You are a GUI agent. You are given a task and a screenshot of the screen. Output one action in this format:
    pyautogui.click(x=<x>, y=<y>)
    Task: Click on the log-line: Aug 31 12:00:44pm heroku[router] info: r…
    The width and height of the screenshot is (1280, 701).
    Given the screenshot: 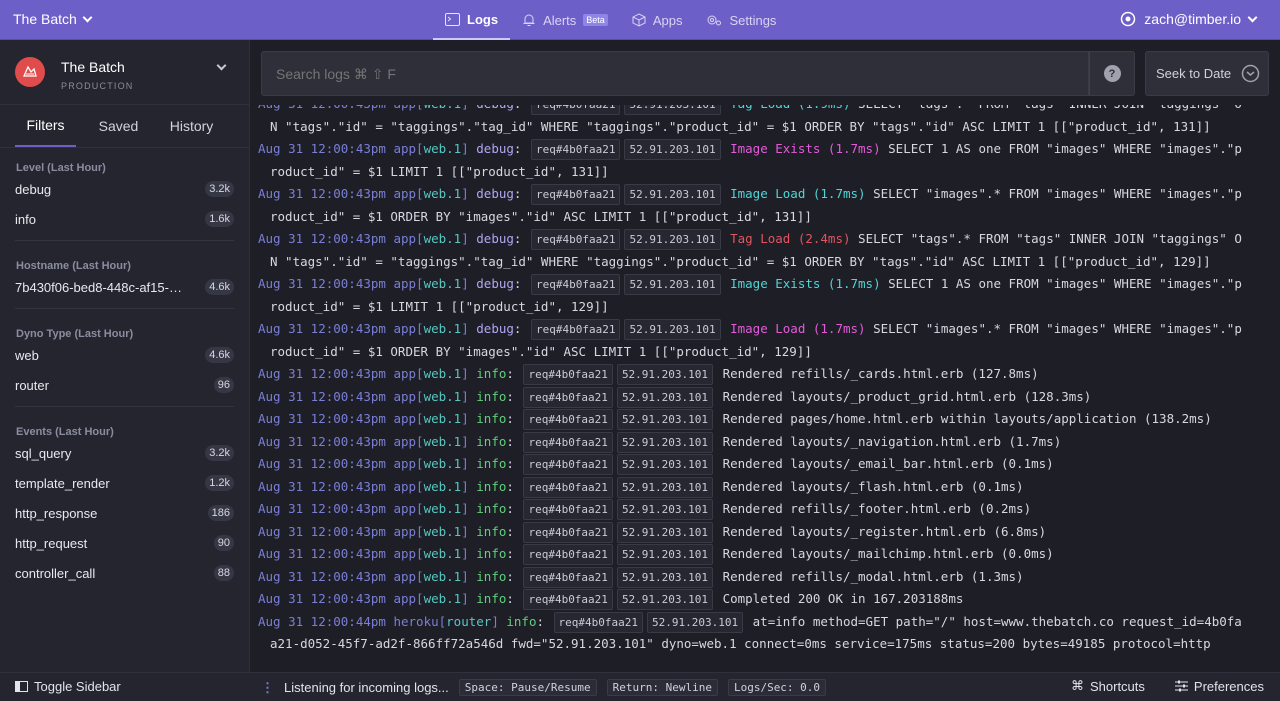 What is the action you would take?
    pyautogui.click(x=765, y=633)
    